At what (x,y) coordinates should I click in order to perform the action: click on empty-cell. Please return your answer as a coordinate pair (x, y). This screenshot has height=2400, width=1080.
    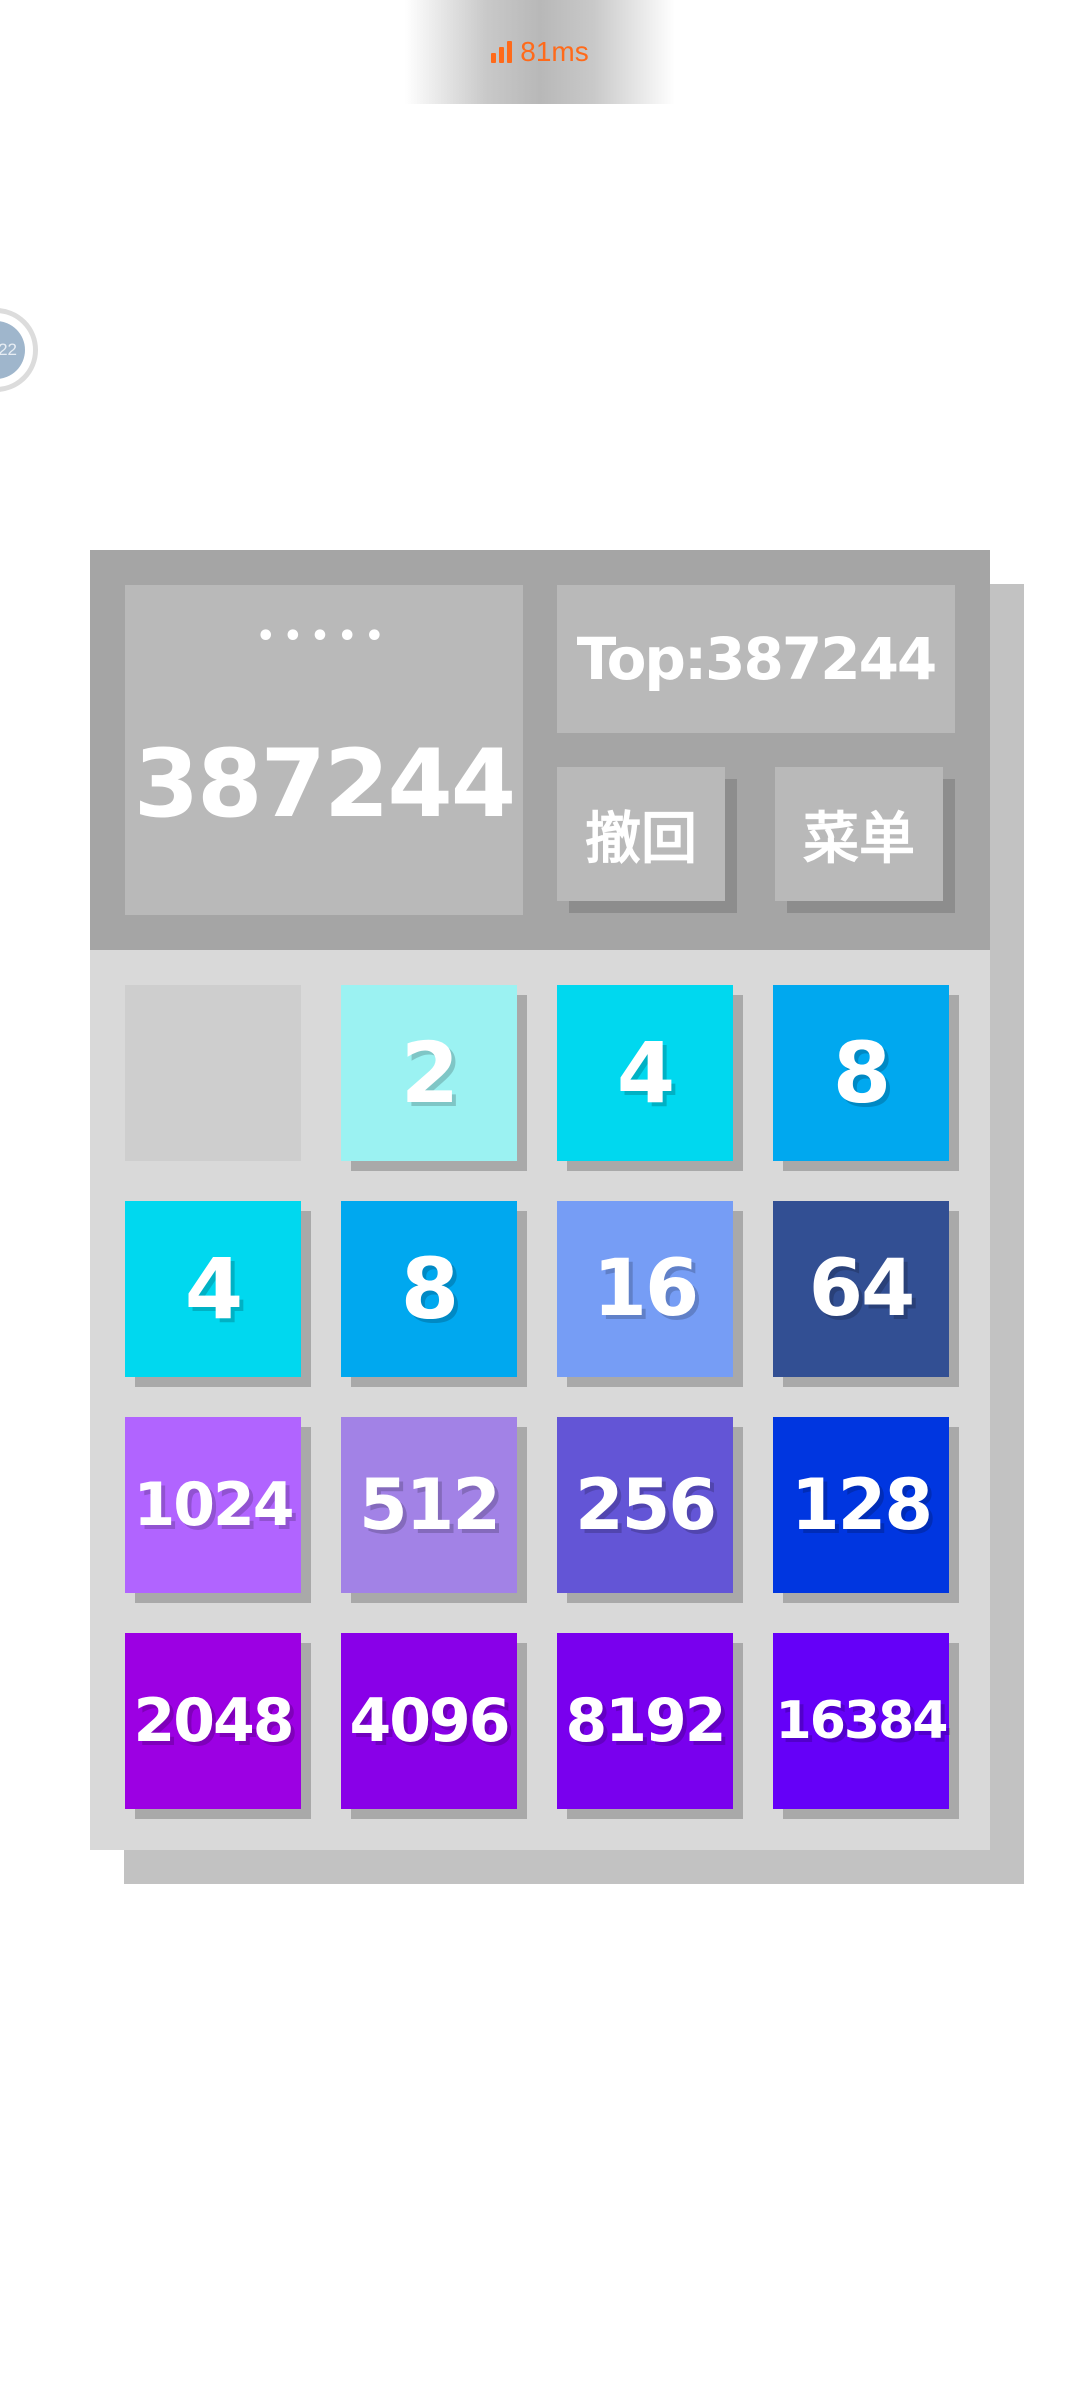
    Looking at the image, I should click on (213, 1073).